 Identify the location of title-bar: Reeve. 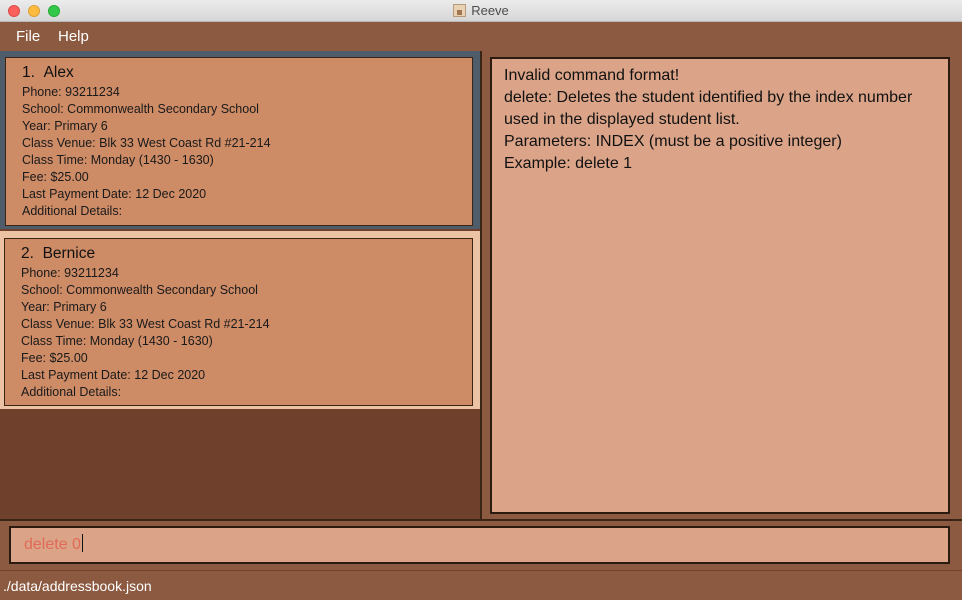
(481, 11).